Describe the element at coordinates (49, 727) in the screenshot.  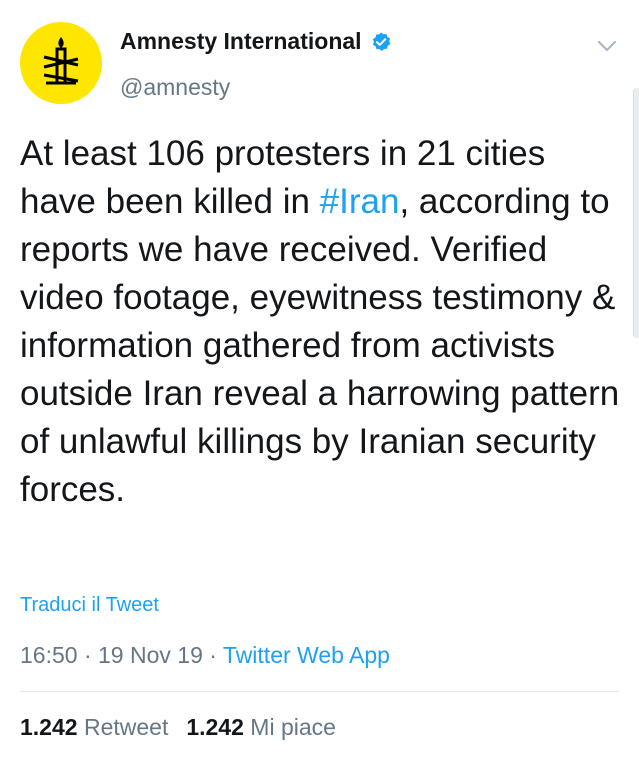
I see `retweets-count: 1.242` at that location.